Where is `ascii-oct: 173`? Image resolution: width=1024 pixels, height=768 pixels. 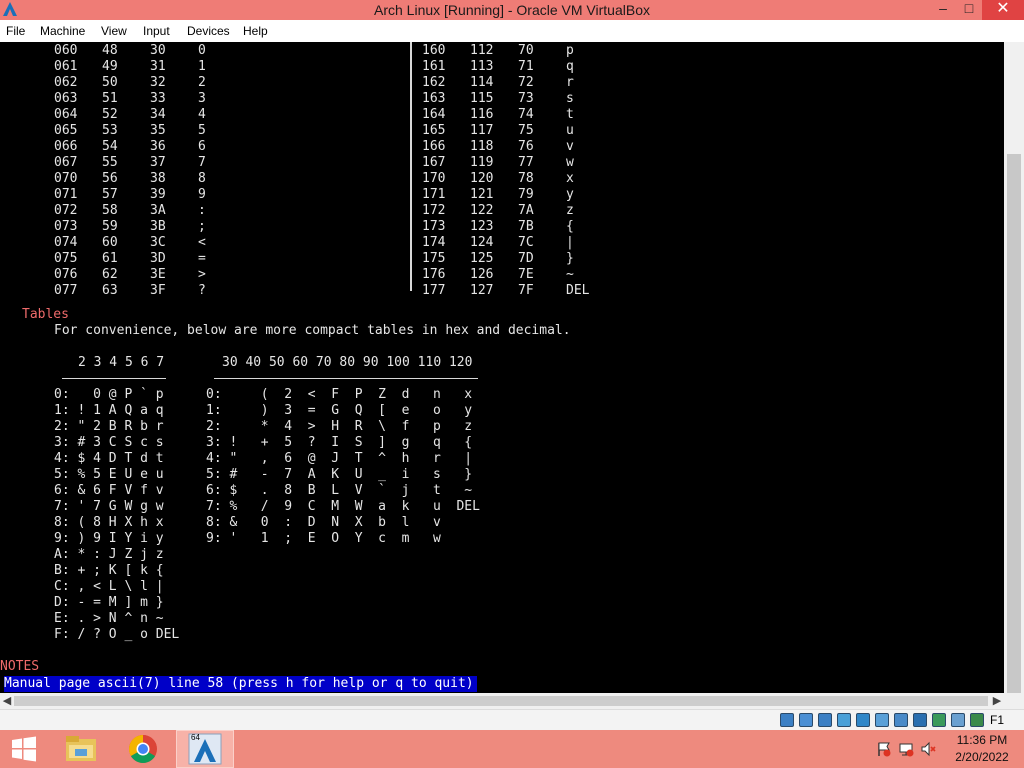
ascii-oct: 173 is located at coordinates (434, 226).